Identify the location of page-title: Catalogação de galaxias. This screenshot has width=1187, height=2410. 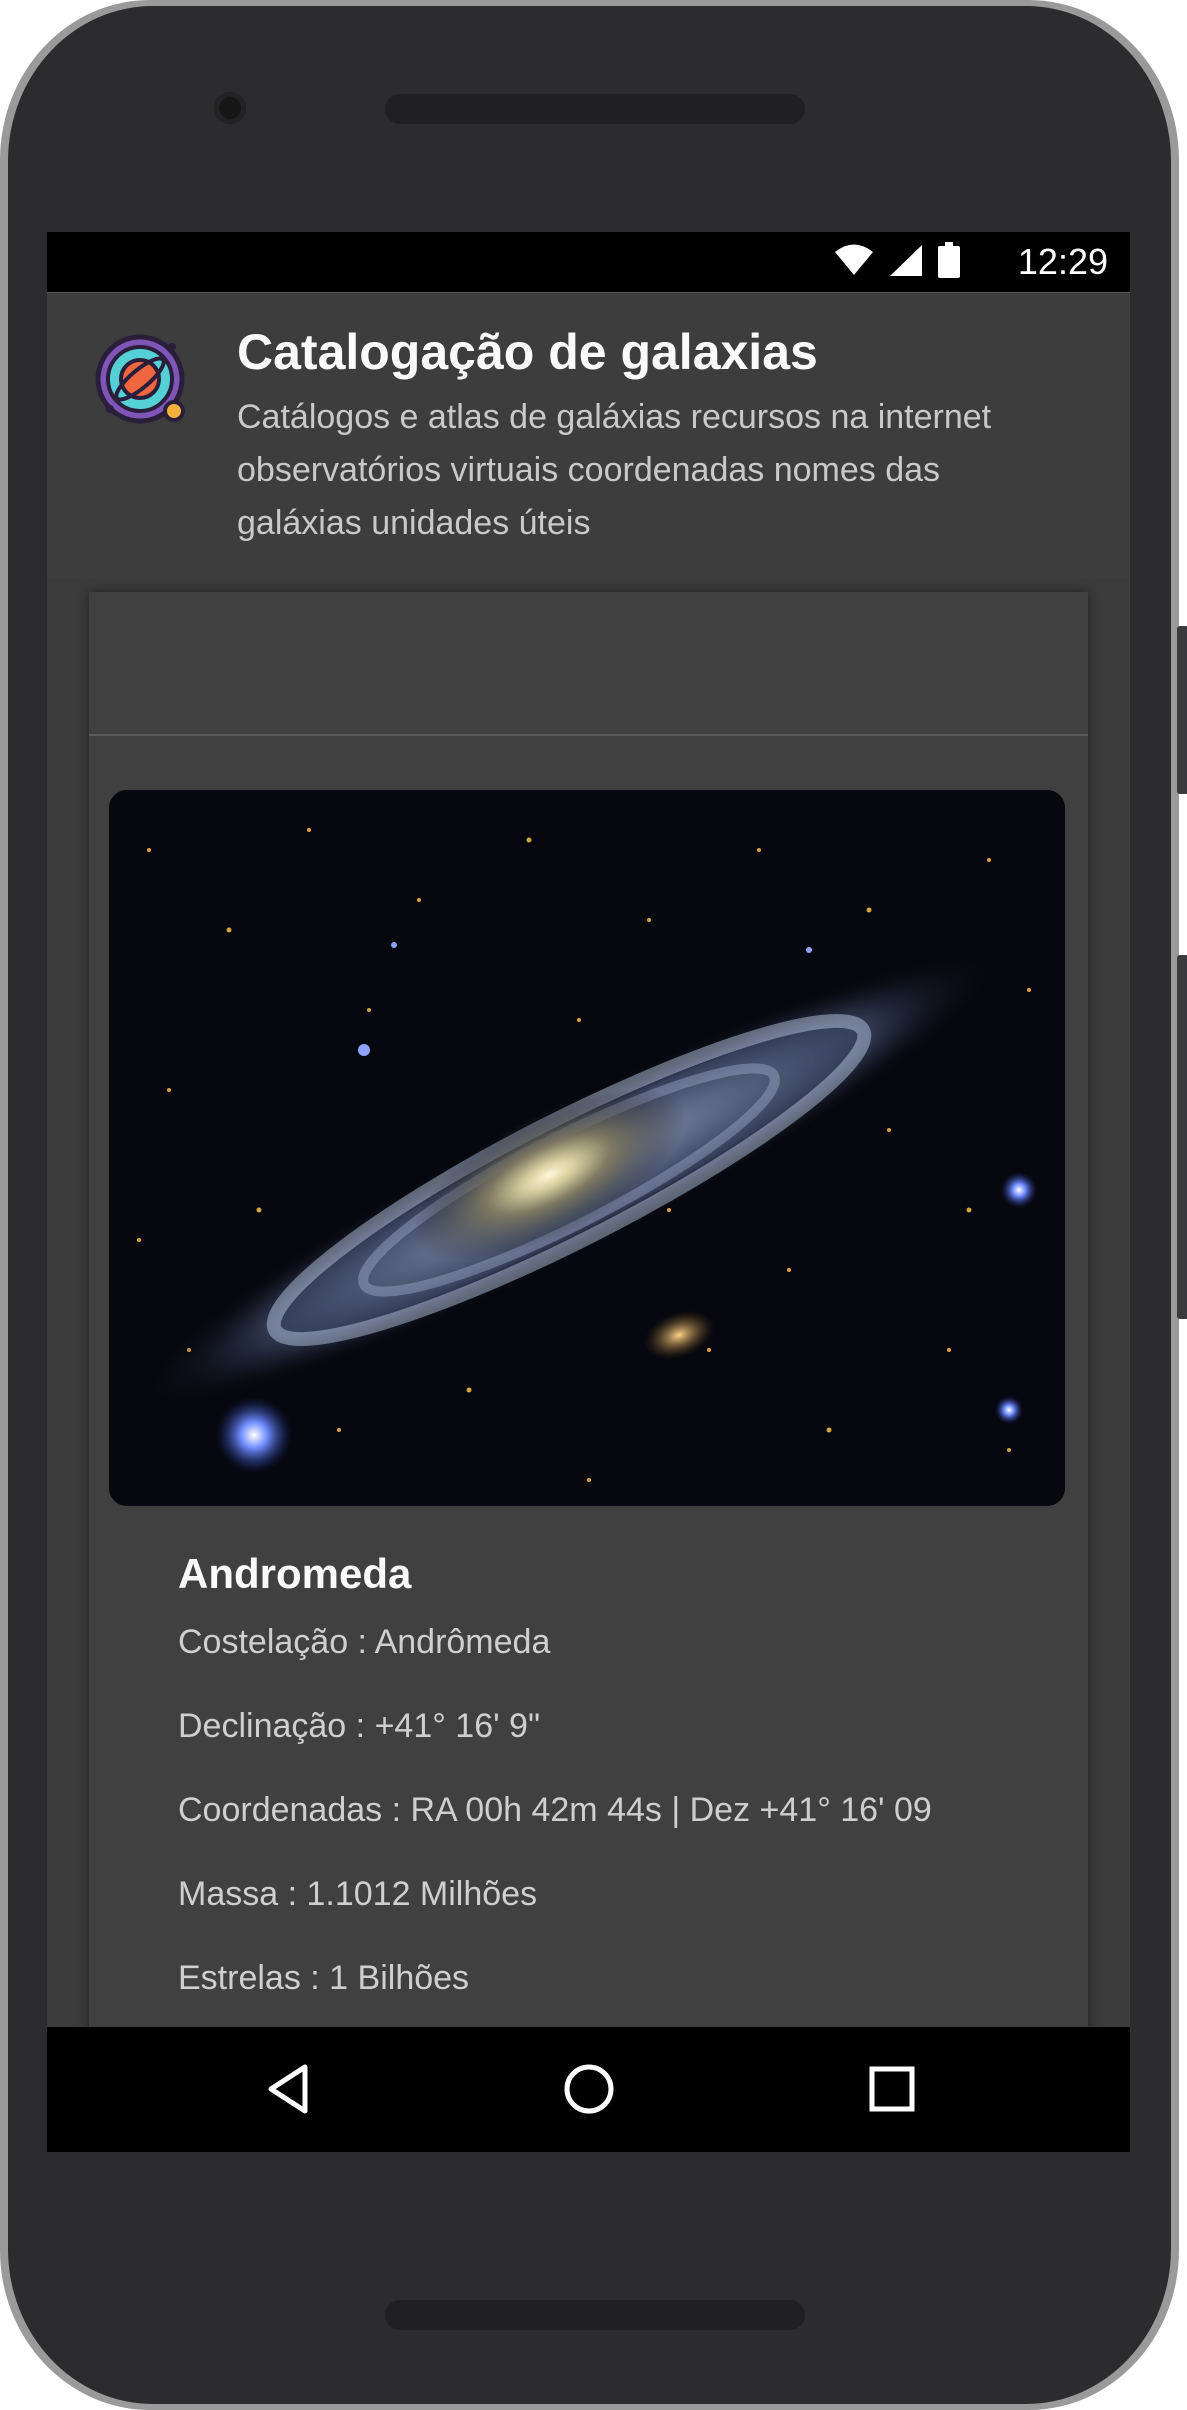
(527, 352).